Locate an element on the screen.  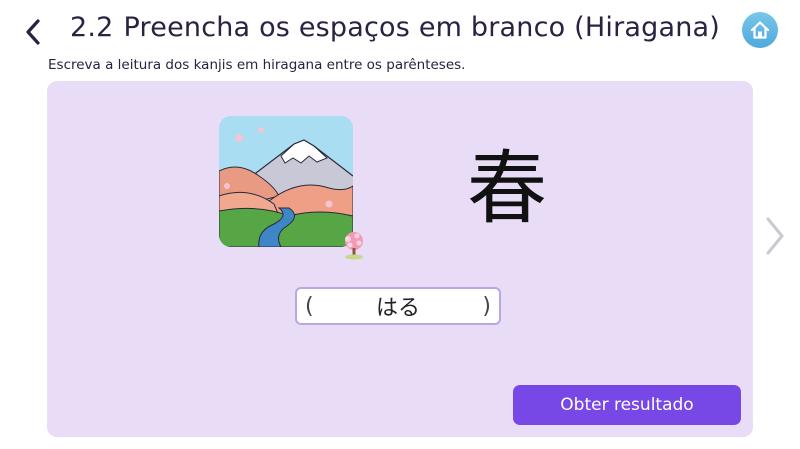
chevron-right-icon is located at coordinates (775, 236).